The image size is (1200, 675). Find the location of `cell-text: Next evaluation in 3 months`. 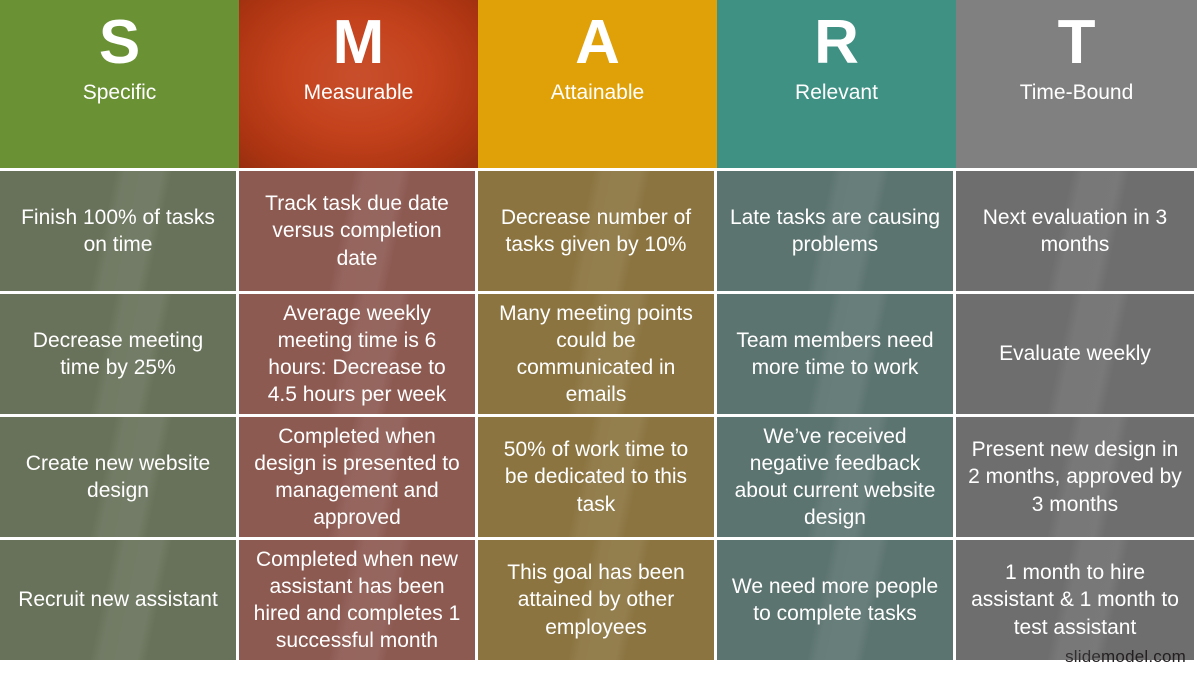

cell-text: Next evaluation in 3 months is located at coordinates (1075, 230).